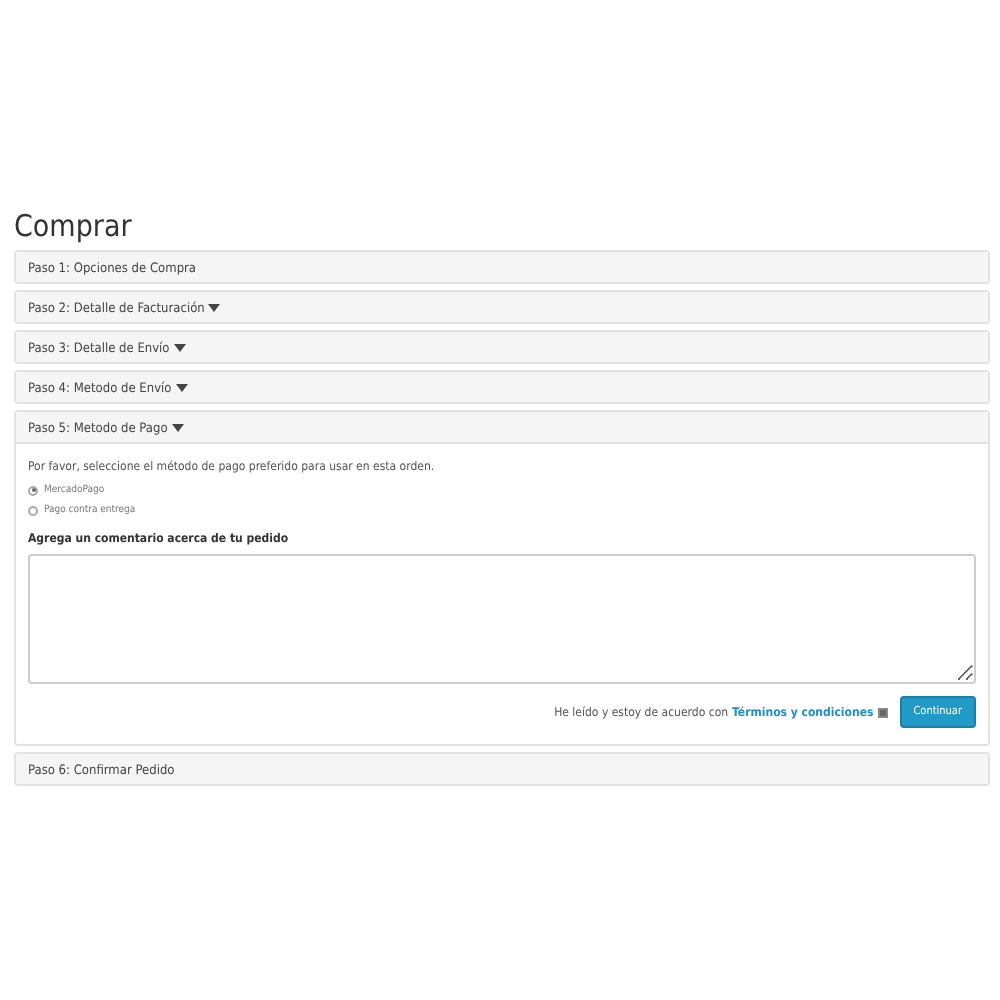 The image size is (1000, 1000). Describe the element at coordinates (882, 712) in the screenshot. I see `terms-checkbox` at that location.